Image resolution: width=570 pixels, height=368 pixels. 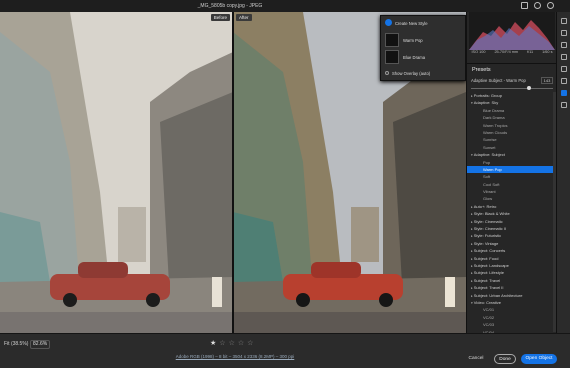 I want to click on preset-item: Blue Drama, so click(x=512, y=110).